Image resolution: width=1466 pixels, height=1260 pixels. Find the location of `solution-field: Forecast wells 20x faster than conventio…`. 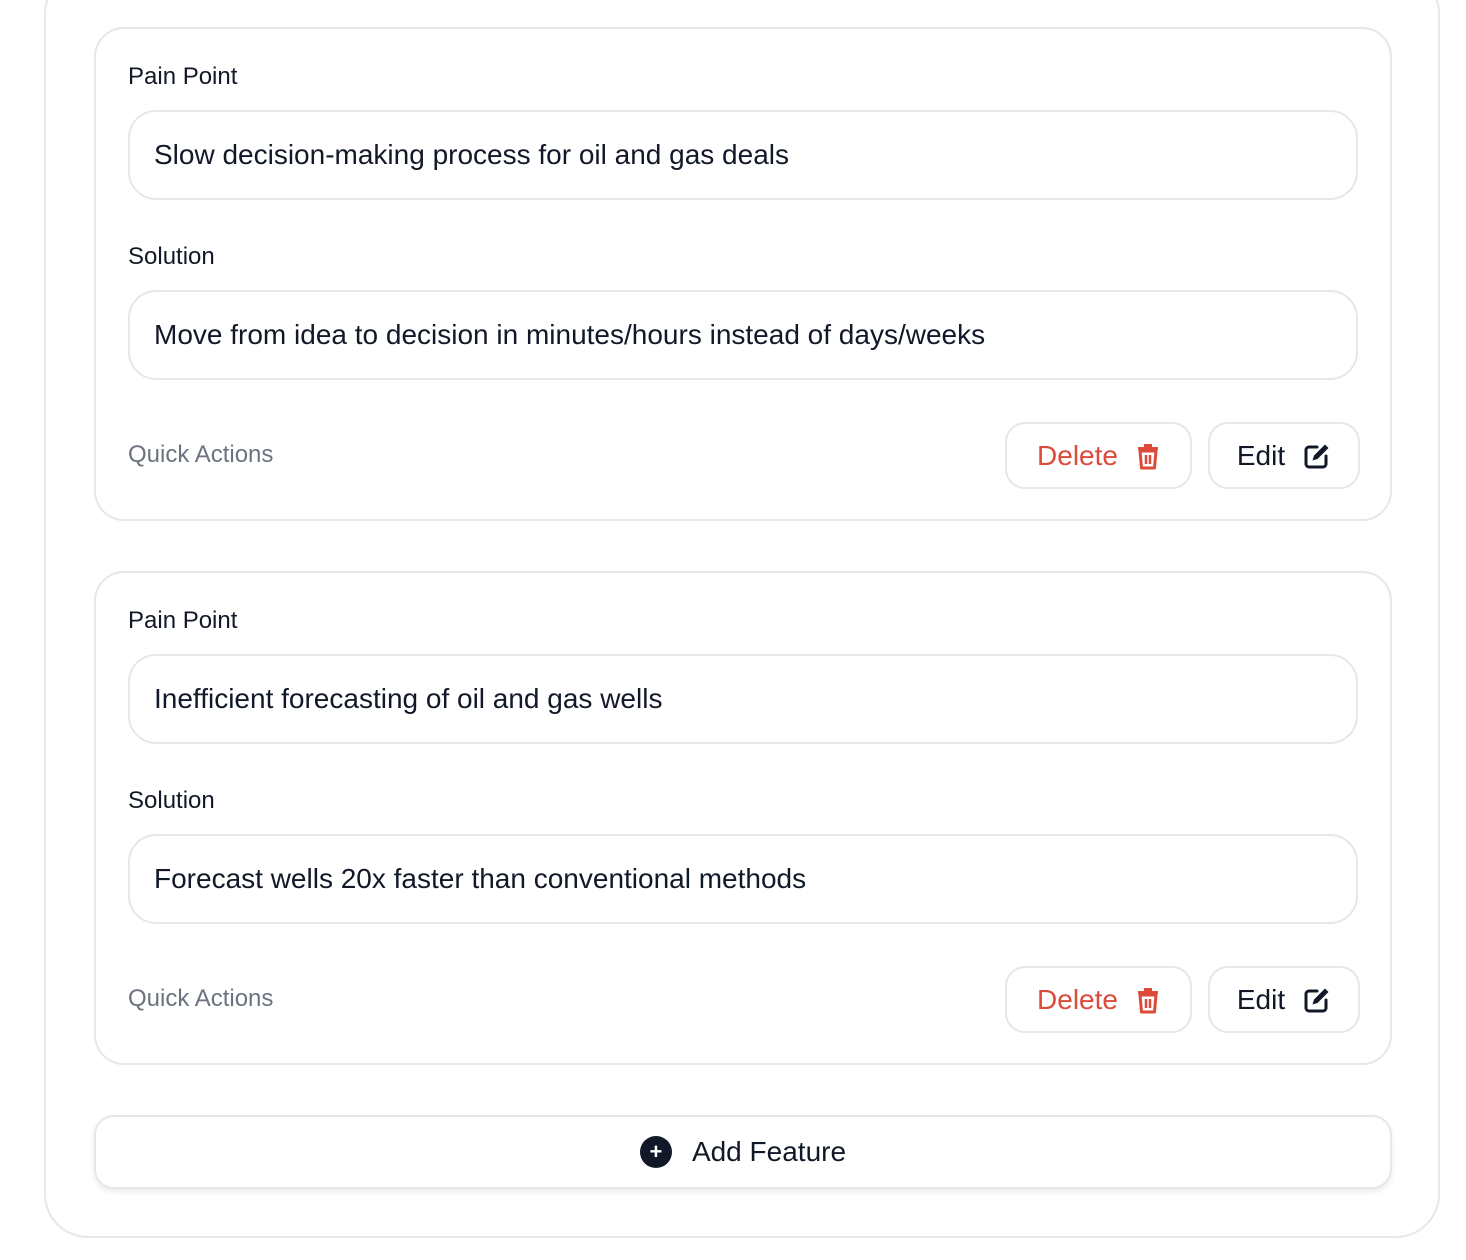

solution-field: Forecast wells 20x faster than conventio… is located at coordinates (743, 879).